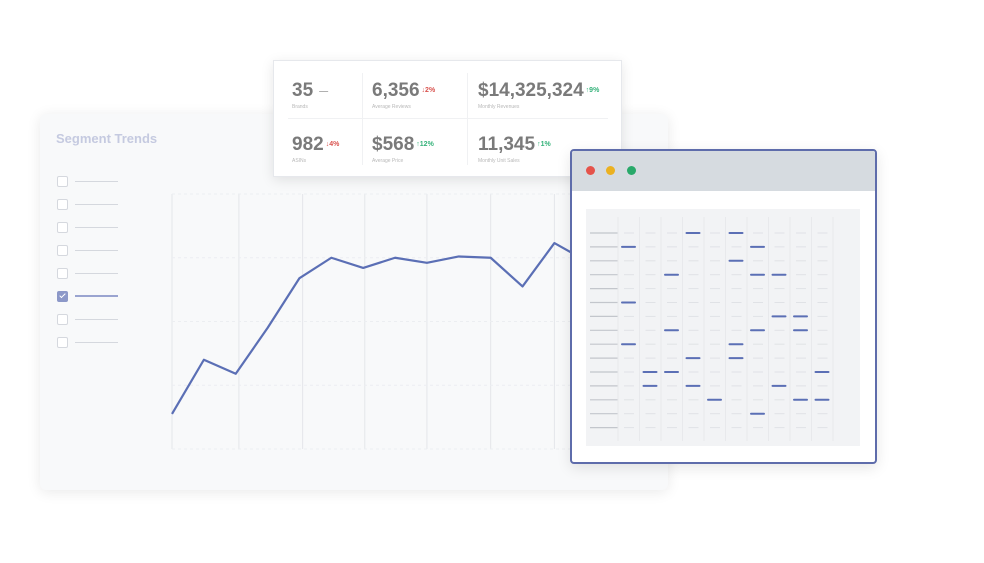  I want to click on kpi-tile: $568 ↑12% Average Price, so click(403, 150).